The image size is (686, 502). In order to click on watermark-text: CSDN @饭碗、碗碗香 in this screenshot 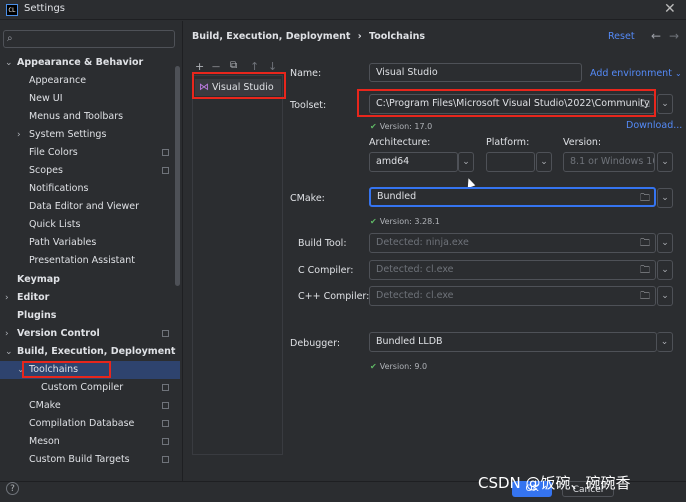, I will do `click(554, 483)`.